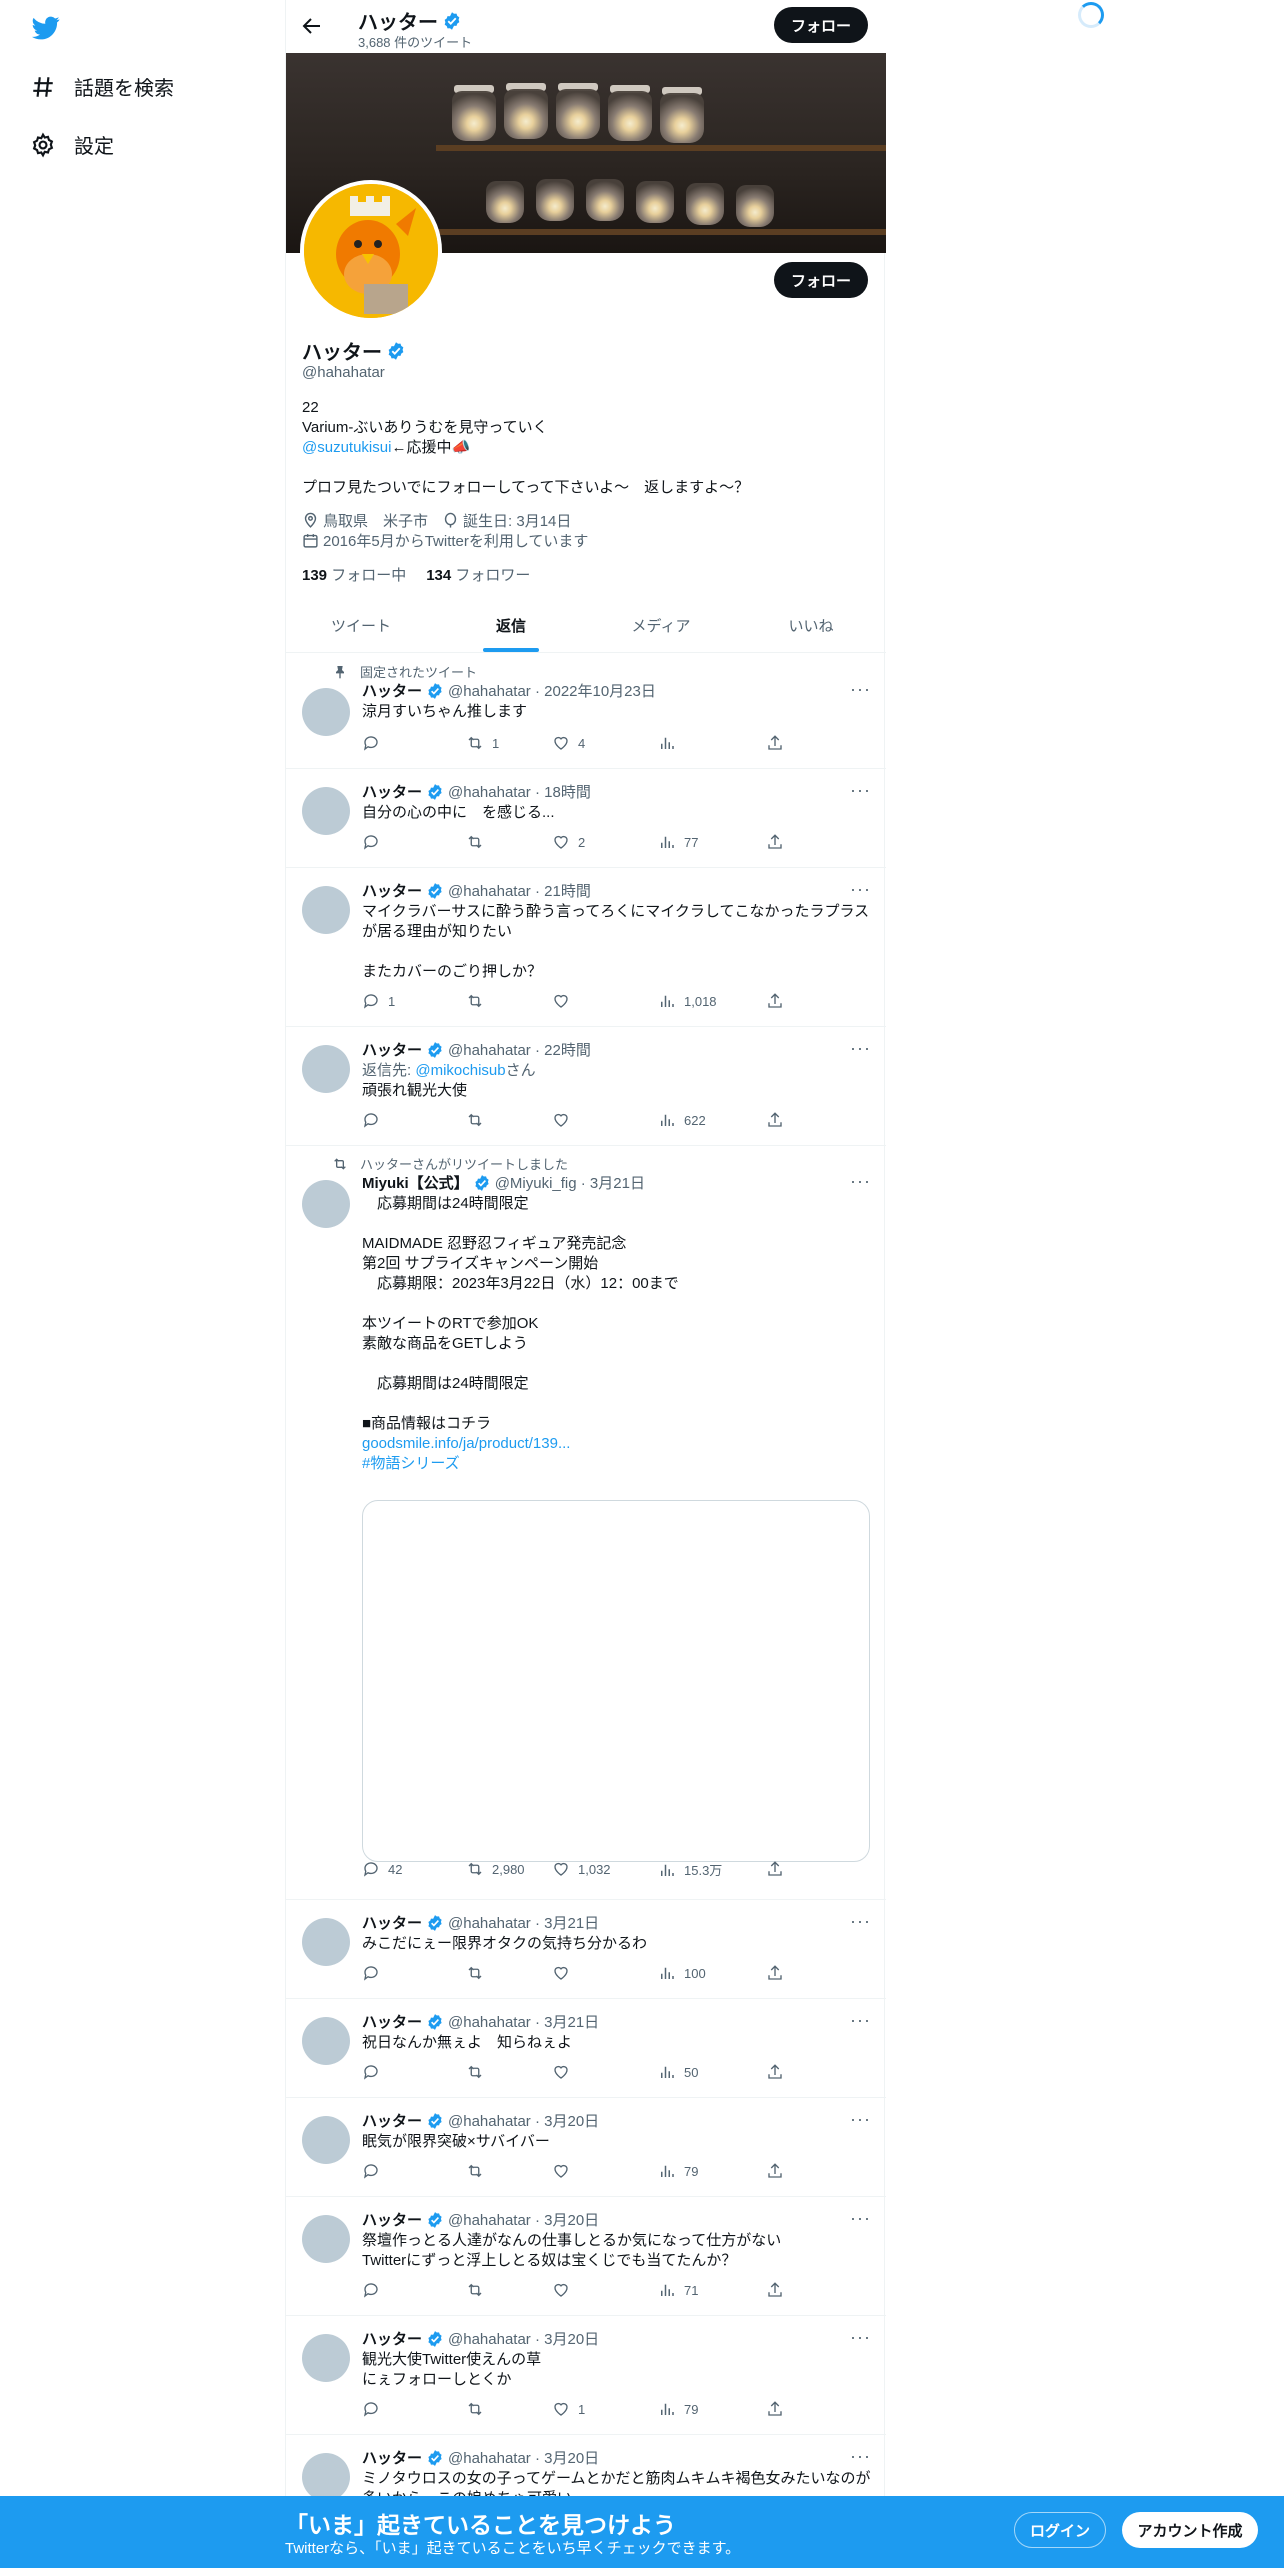  Describe the element at coordinates (690, 1869) in the screenshot. I see `views-button: 15.3万` at that location.